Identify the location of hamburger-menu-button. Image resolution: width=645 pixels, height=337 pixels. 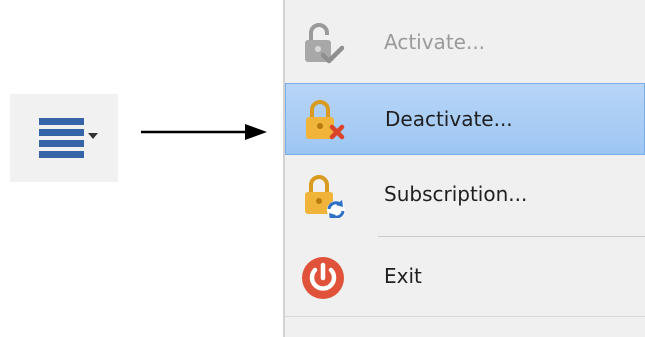
(64, 138).